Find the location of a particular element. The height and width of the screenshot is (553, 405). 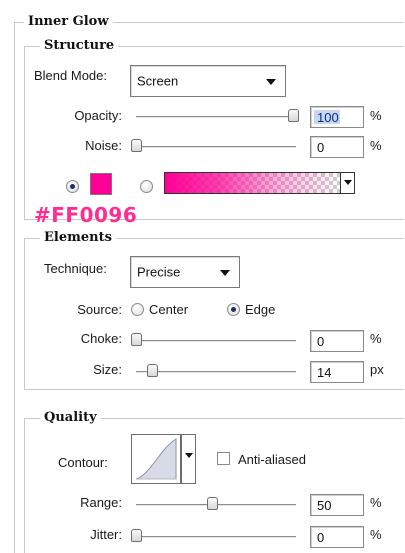

solid-color-radio is located at coordinates (72, 186).